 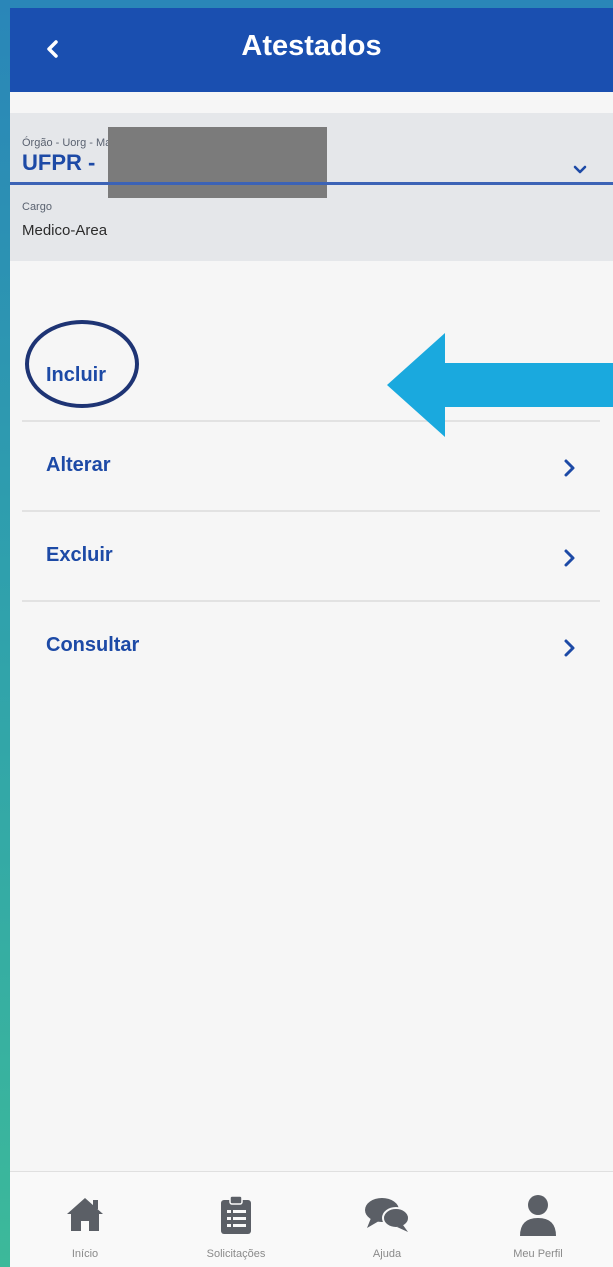 I want to click on redaction-box, so click(x=217, y=162).